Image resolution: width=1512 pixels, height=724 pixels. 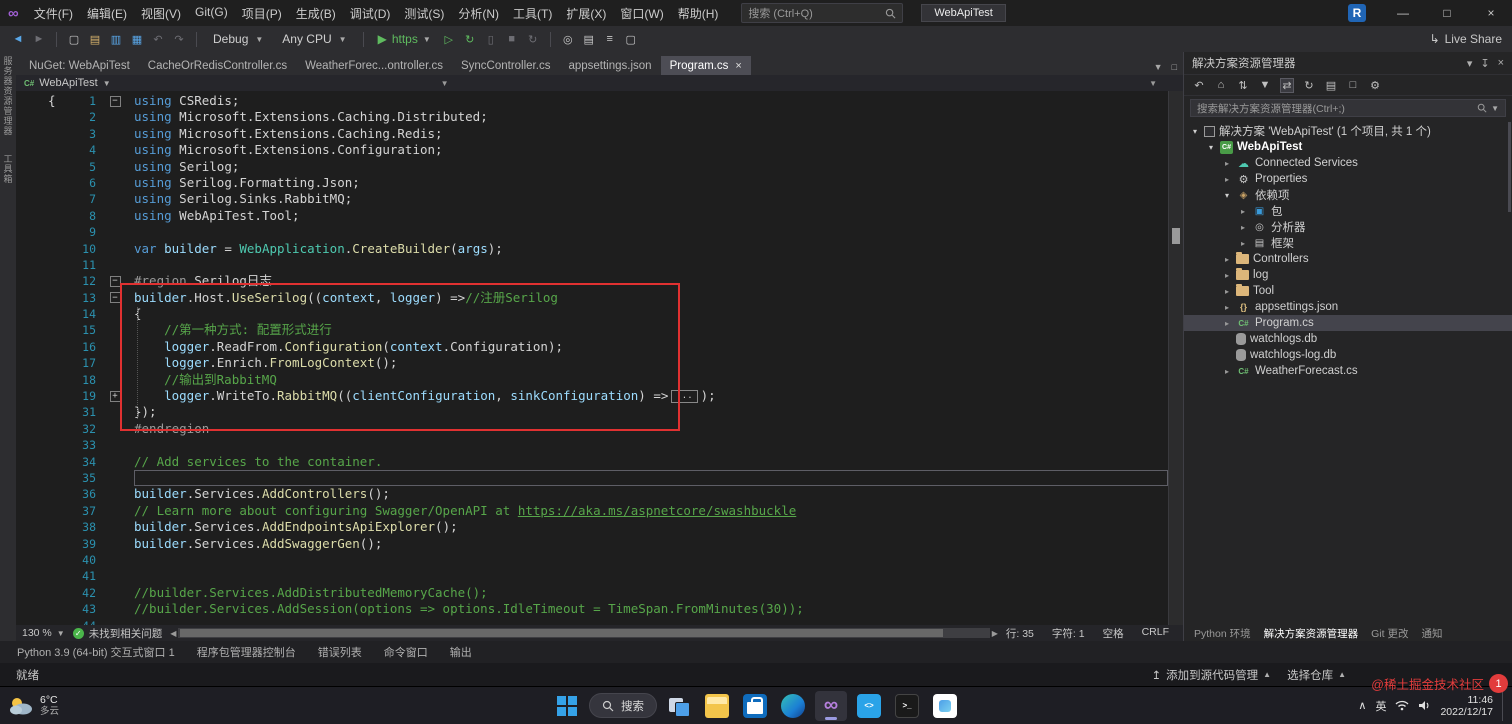 I want to click on editor-tab: Program.cs ×, so click(x=705, y=65).